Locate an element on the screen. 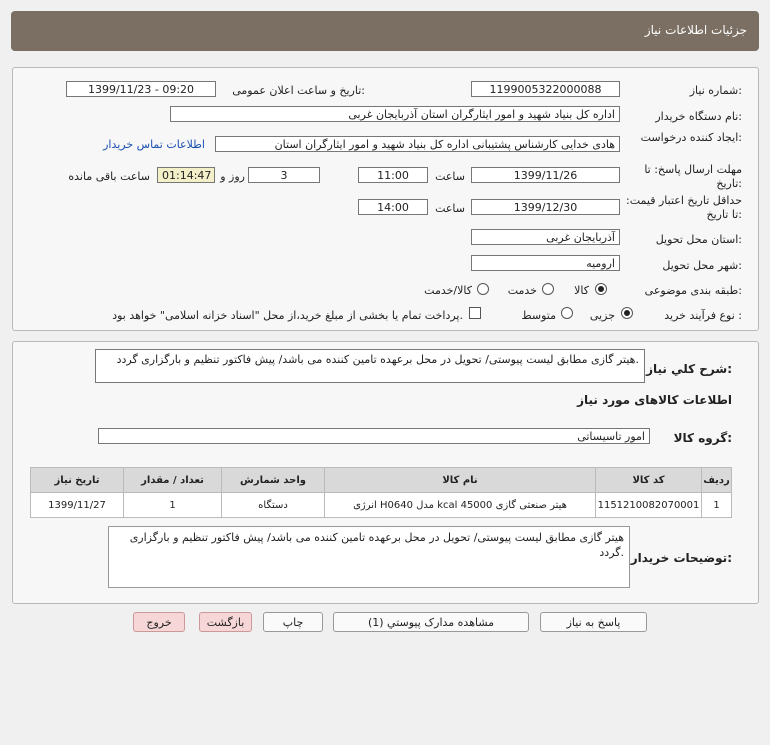 The height and width of the screenshot is (745, 770). description-label: شرح کلي نياز: is located at coordinates (689, 369).